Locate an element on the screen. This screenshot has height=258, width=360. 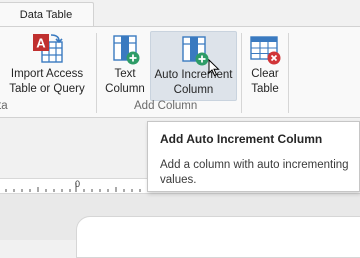
auto-increment-column-button: Auto Increment Column is located at coordinates (193, 66).